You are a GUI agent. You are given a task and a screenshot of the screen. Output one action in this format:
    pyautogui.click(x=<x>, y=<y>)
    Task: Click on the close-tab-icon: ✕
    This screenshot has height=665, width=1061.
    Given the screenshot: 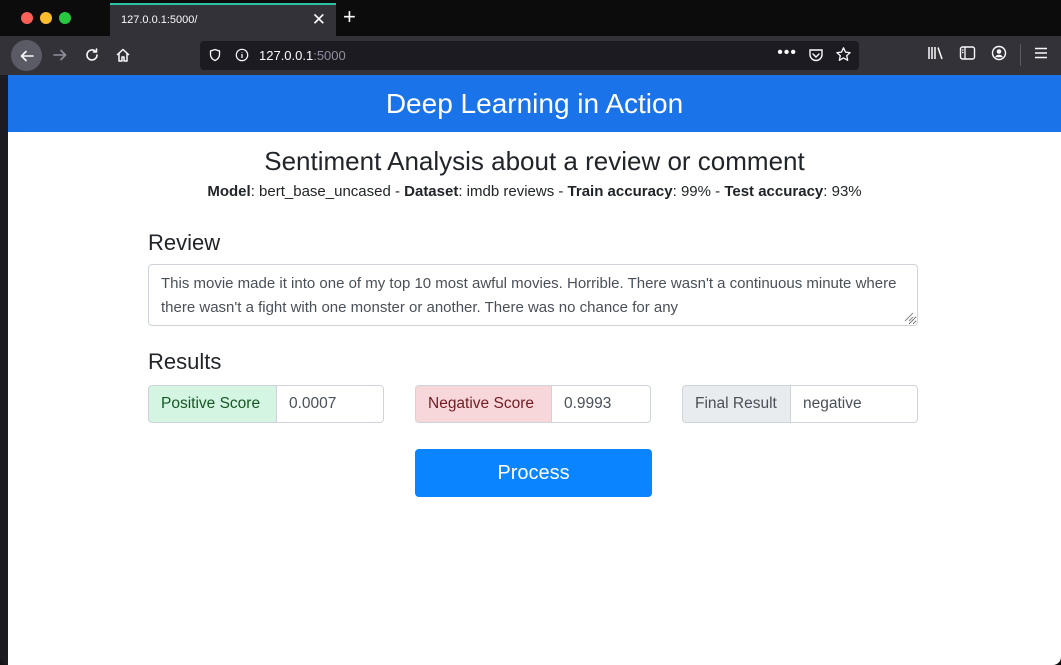 What is the action you would take?
    pyautogui.click(x=319, y=19)
    